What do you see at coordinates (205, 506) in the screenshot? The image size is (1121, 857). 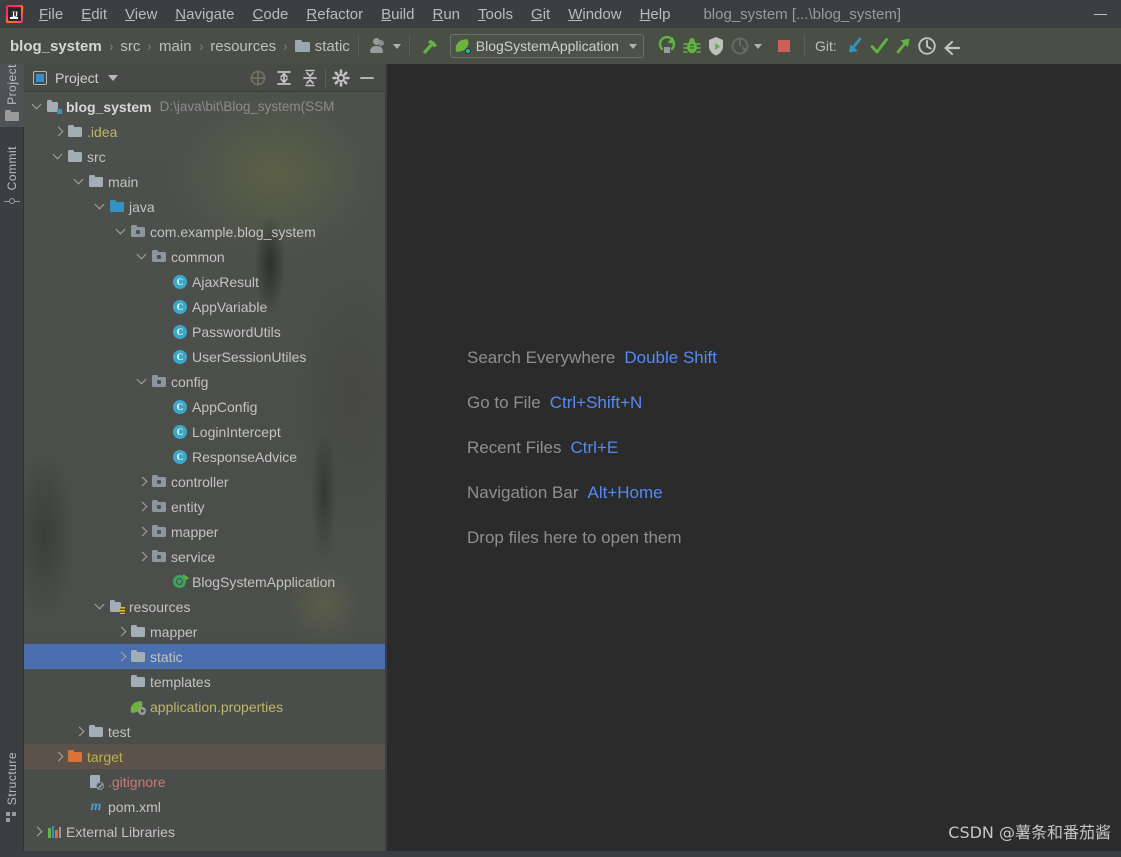 I see `tree-row: entity` at bounding box center [205, 506].